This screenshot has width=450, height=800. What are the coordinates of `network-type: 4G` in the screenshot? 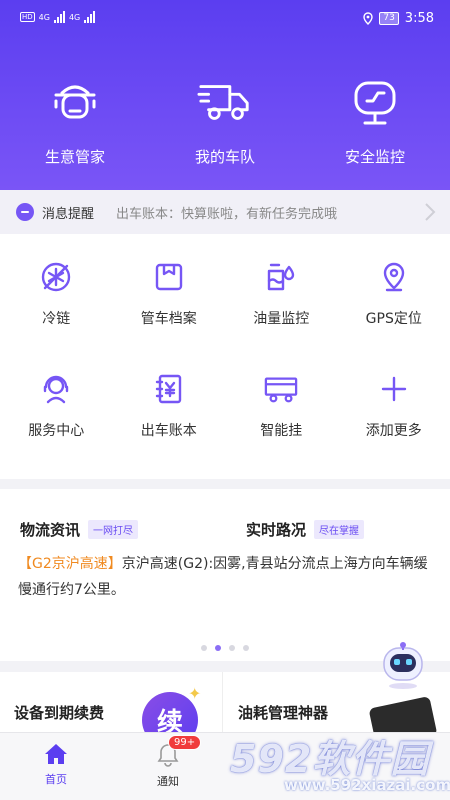 It's located at (44, 17).